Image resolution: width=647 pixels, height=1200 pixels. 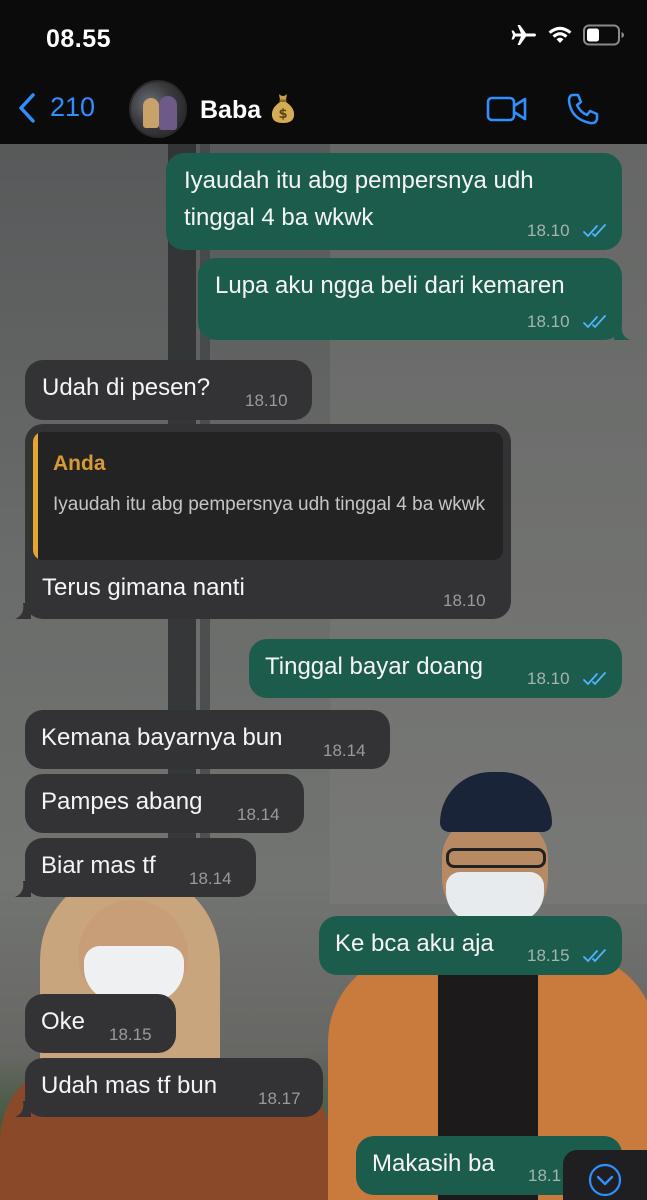 I want to click on money-bag-icon: $, so click(x=283, y=108).